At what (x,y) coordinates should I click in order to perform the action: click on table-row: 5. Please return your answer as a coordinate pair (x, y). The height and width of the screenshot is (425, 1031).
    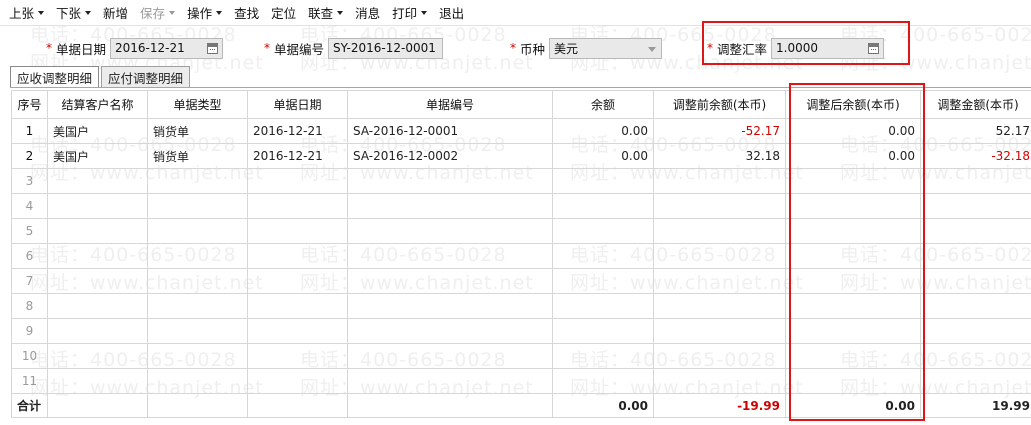
    Looking at the image, I should click on (521, 231).